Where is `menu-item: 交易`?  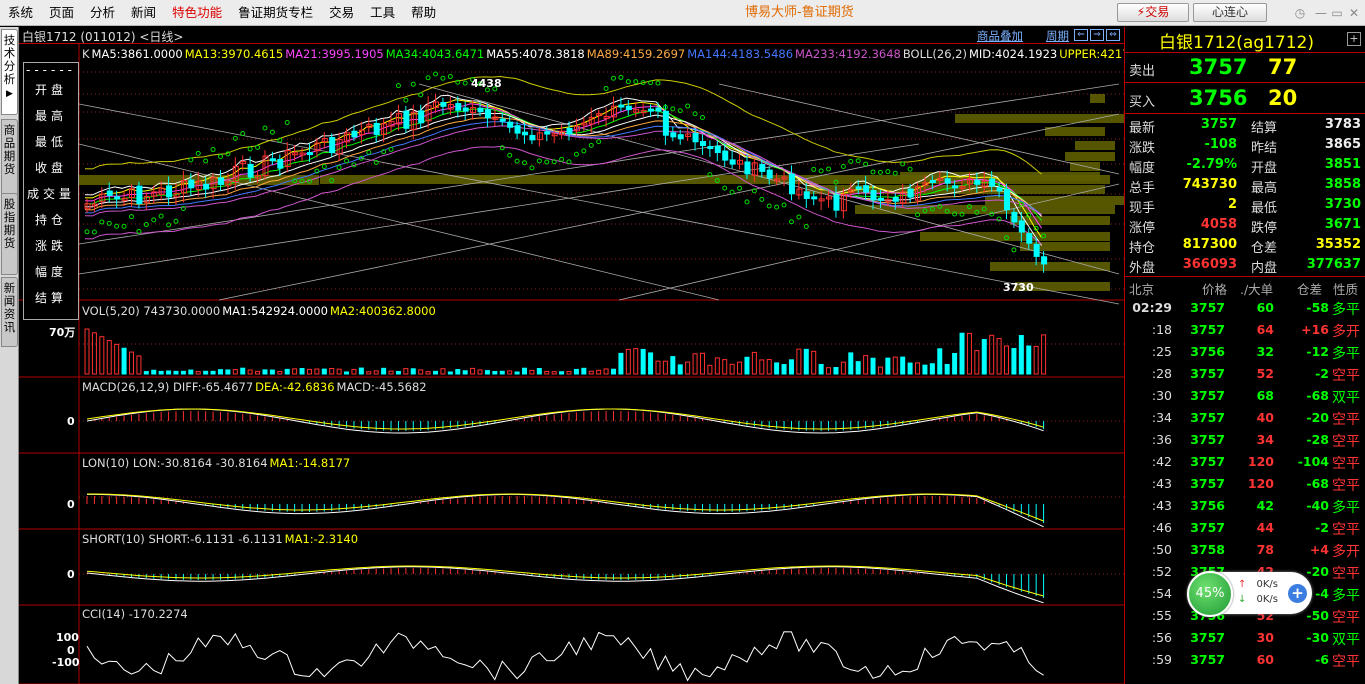
menu-item: 交易 is located at coordinates (341, 13).